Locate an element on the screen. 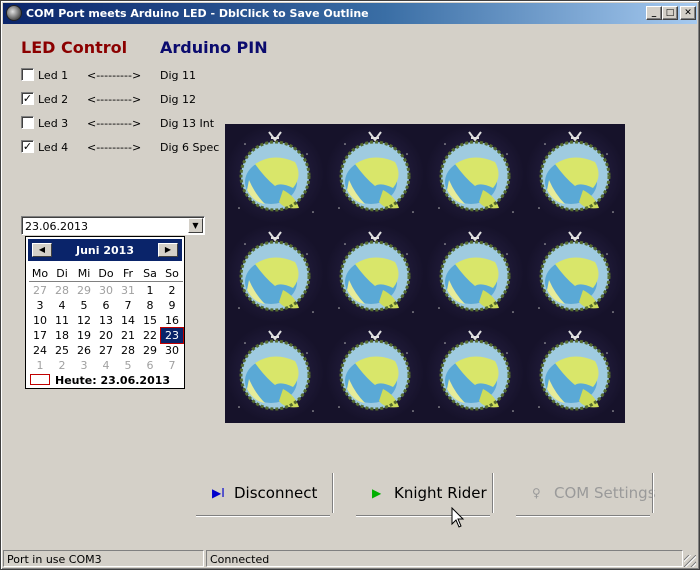 The height and width of the screenshot is (570, 700). knight-rider-button: ▶ Knight Rider is located at coordinates (425, 495).